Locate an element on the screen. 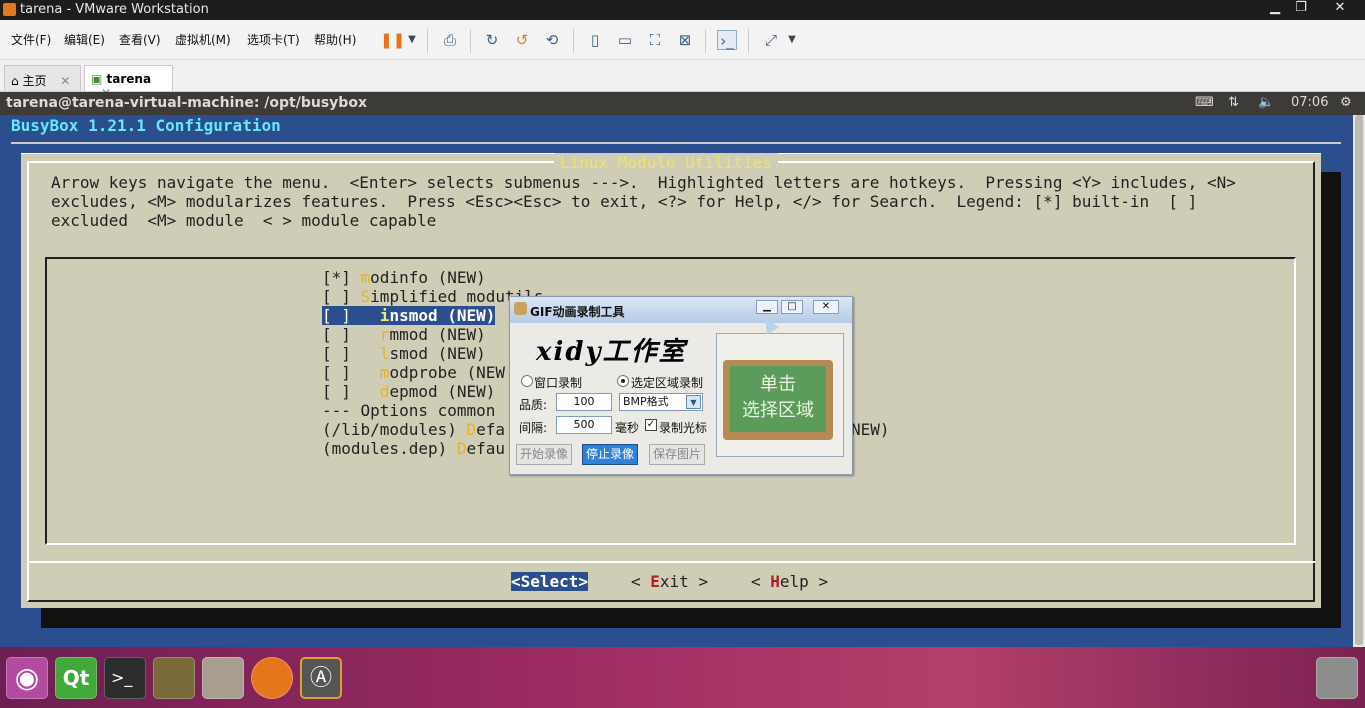 This screenshot has height=708, width=1365. region-record-label: 选定区域录制 is located at coordinates (667, 383).